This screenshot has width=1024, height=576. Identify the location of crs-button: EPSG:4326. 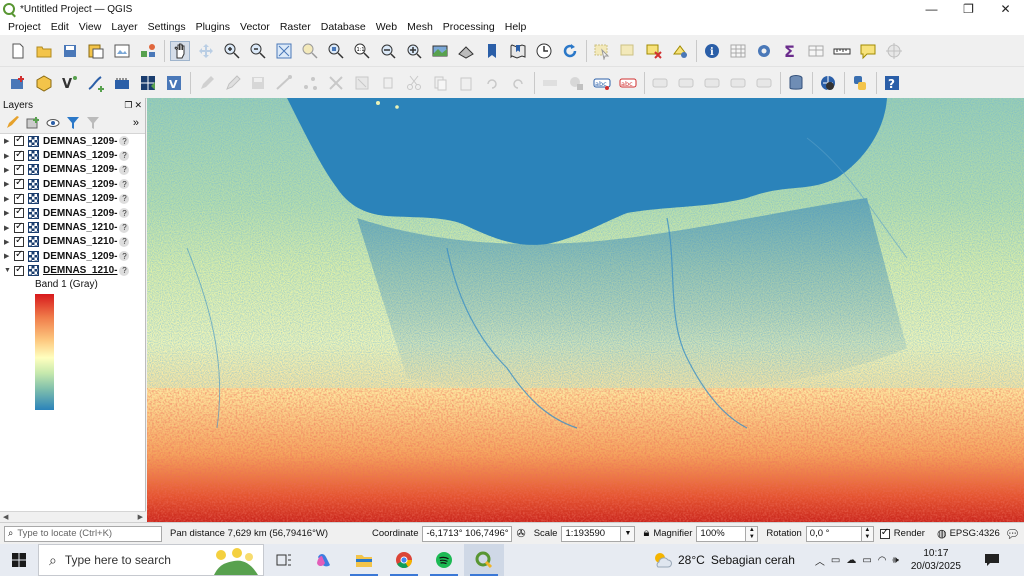
(975, 533).